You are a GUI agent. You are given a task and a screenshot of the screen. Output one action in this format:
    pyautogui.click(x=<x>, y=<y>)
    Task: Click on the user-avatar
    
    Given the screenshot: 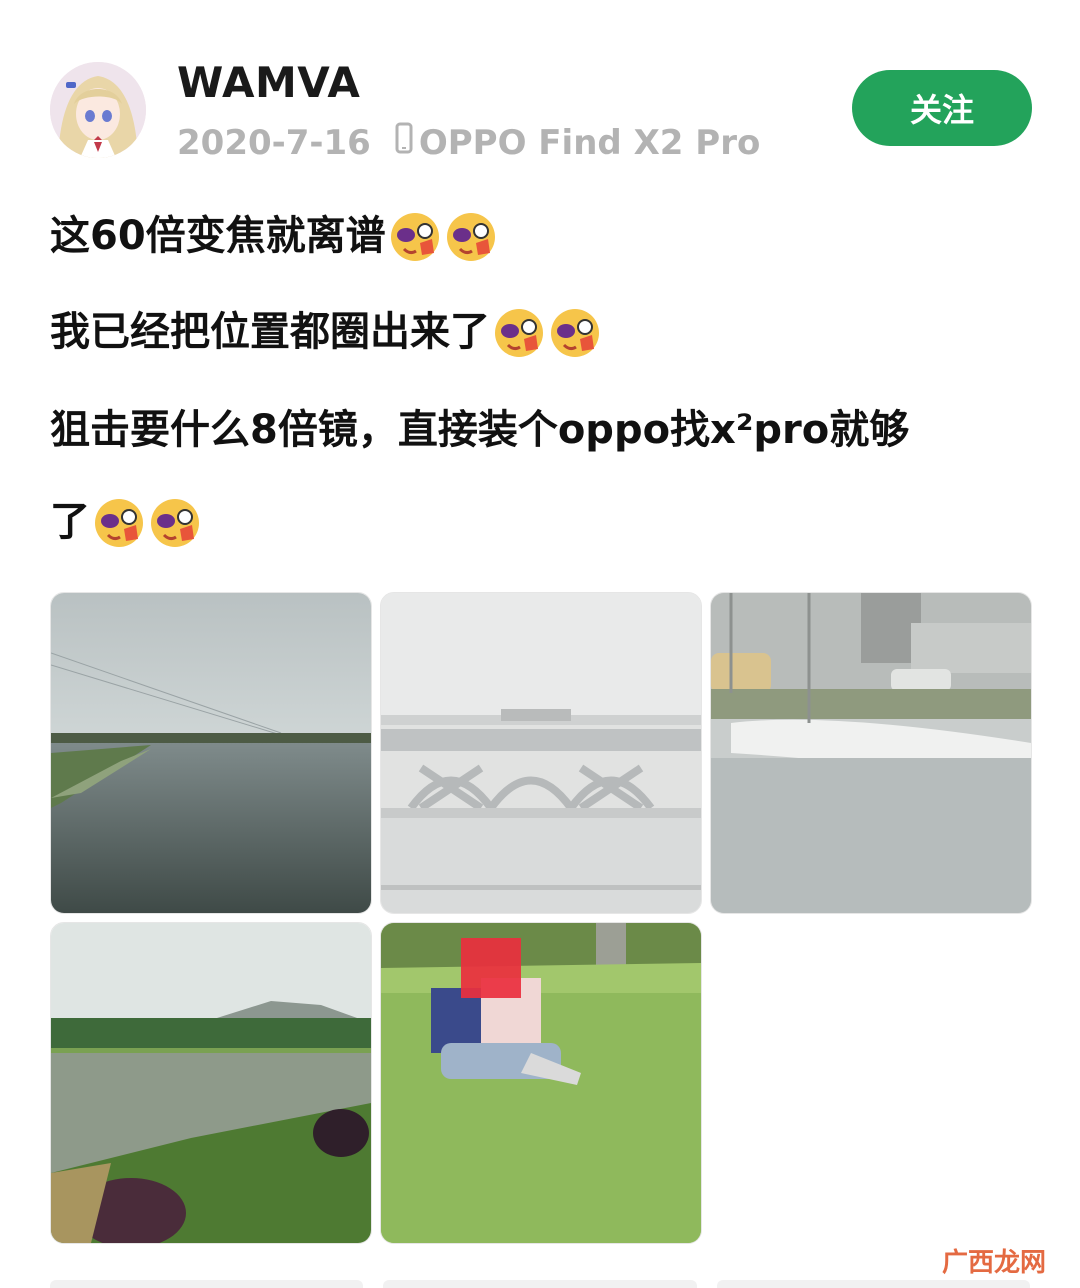 What is the action you would take?
    pyautogui.click(x=98, y=110)
    